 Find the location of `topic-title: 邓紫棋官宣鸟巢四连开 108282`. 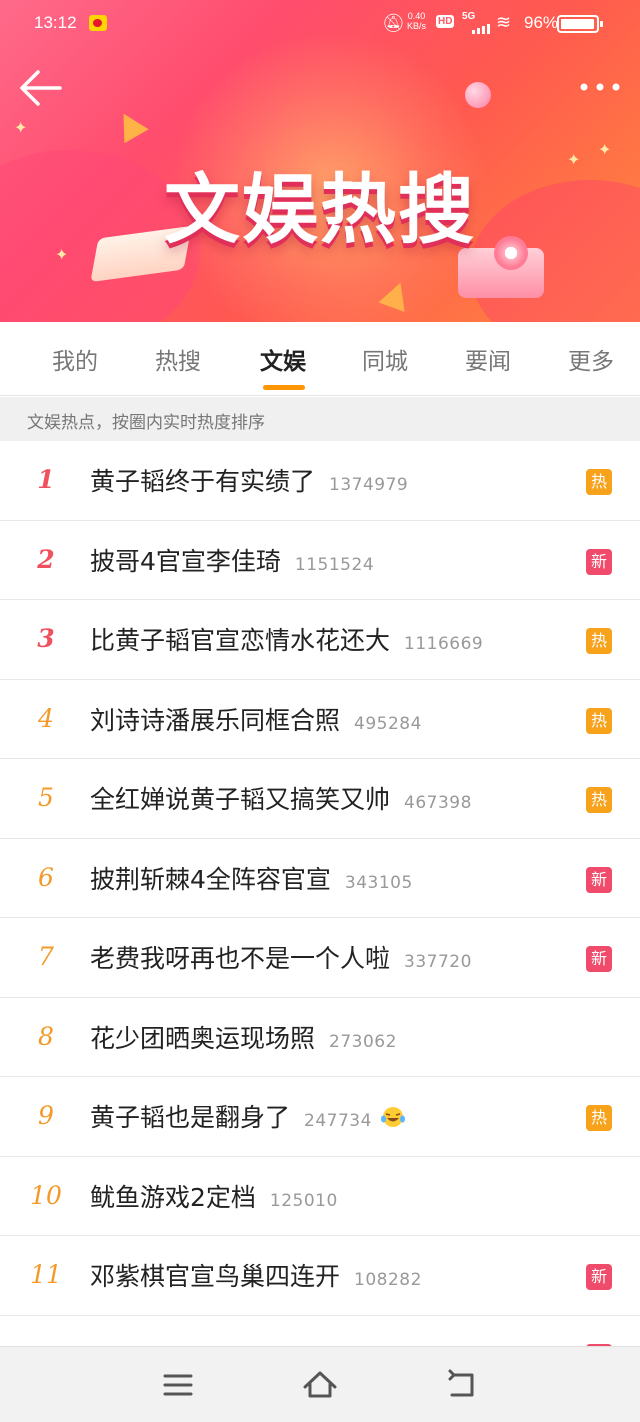

topic-title: 邓紫棋官宣鸟巢四连开 108282 is located at coordinates (256, 1276).